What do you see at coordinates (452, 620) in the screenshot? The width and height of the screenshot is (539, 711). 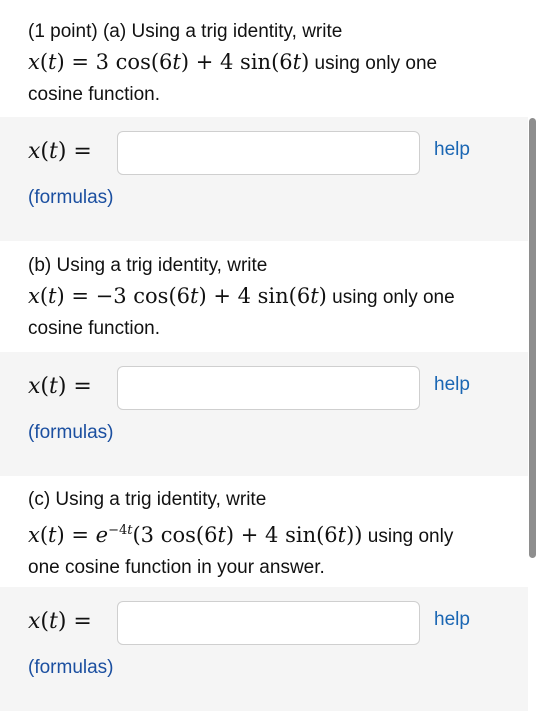 I see `part-c-help-link: help` at bounding box center [452, 620].